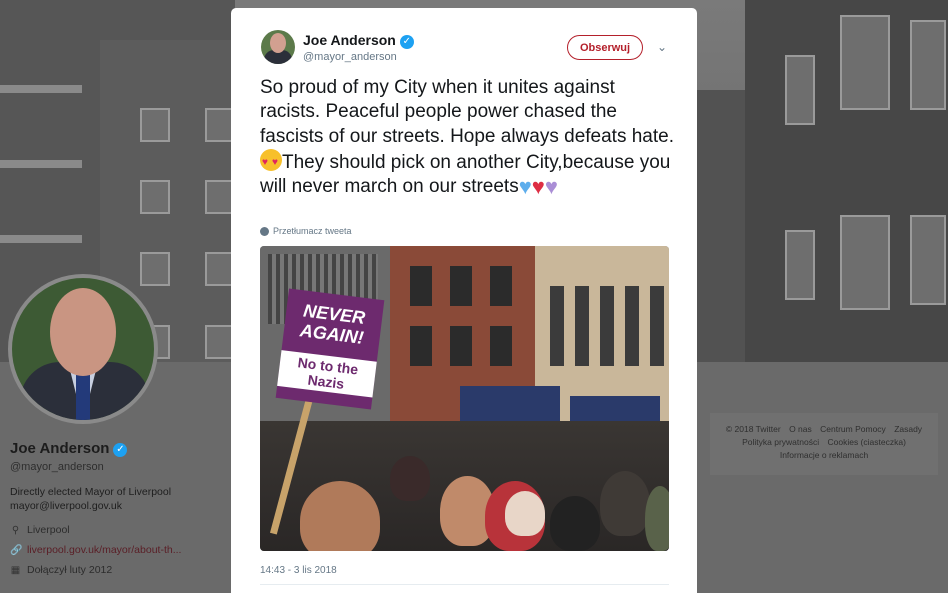 The width and height of the screenshot is (948, 593). I want to click on location-pin-icon: ⚲, so click(15, 530).